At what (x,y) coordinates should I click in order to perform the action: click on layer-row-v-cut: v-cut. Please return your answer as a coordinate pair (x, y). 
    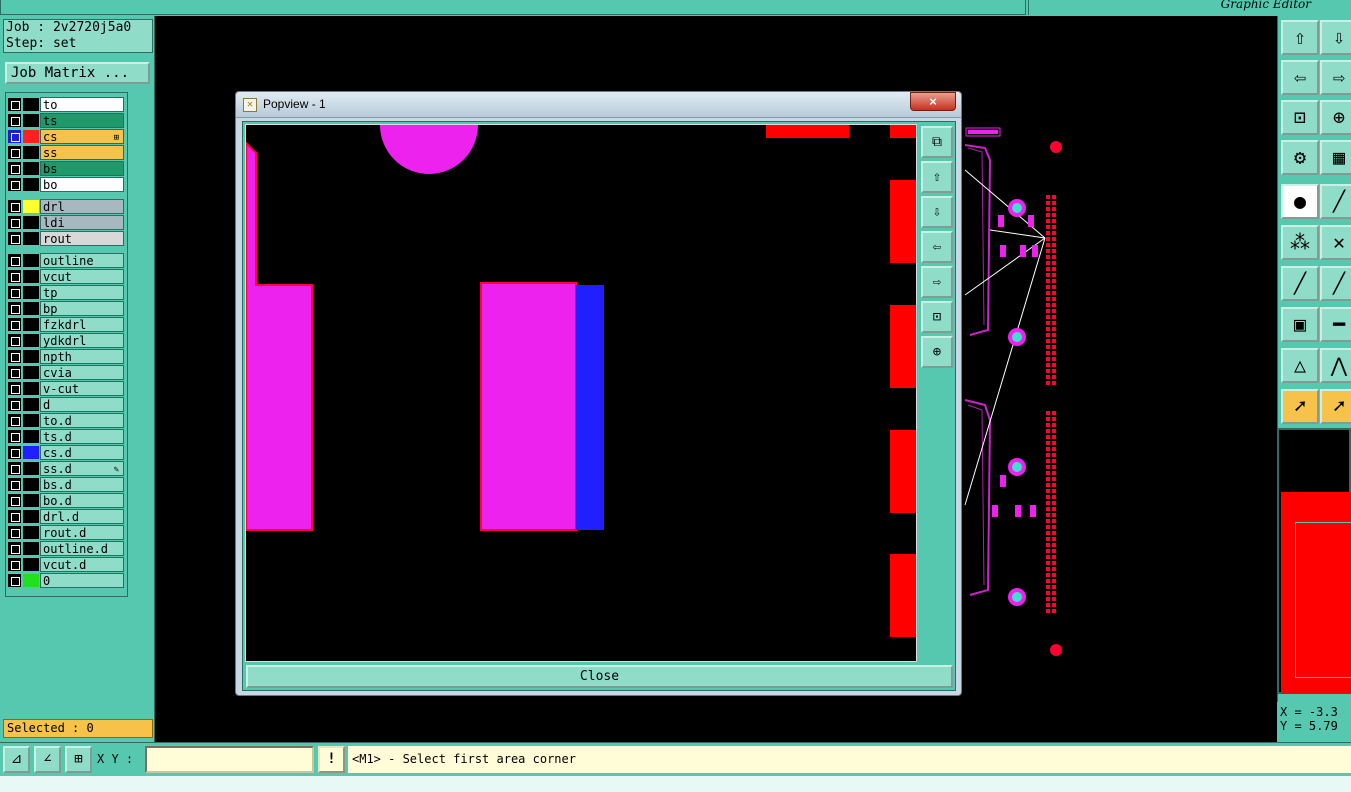
    Looking at the image, I should click on (66, 388).